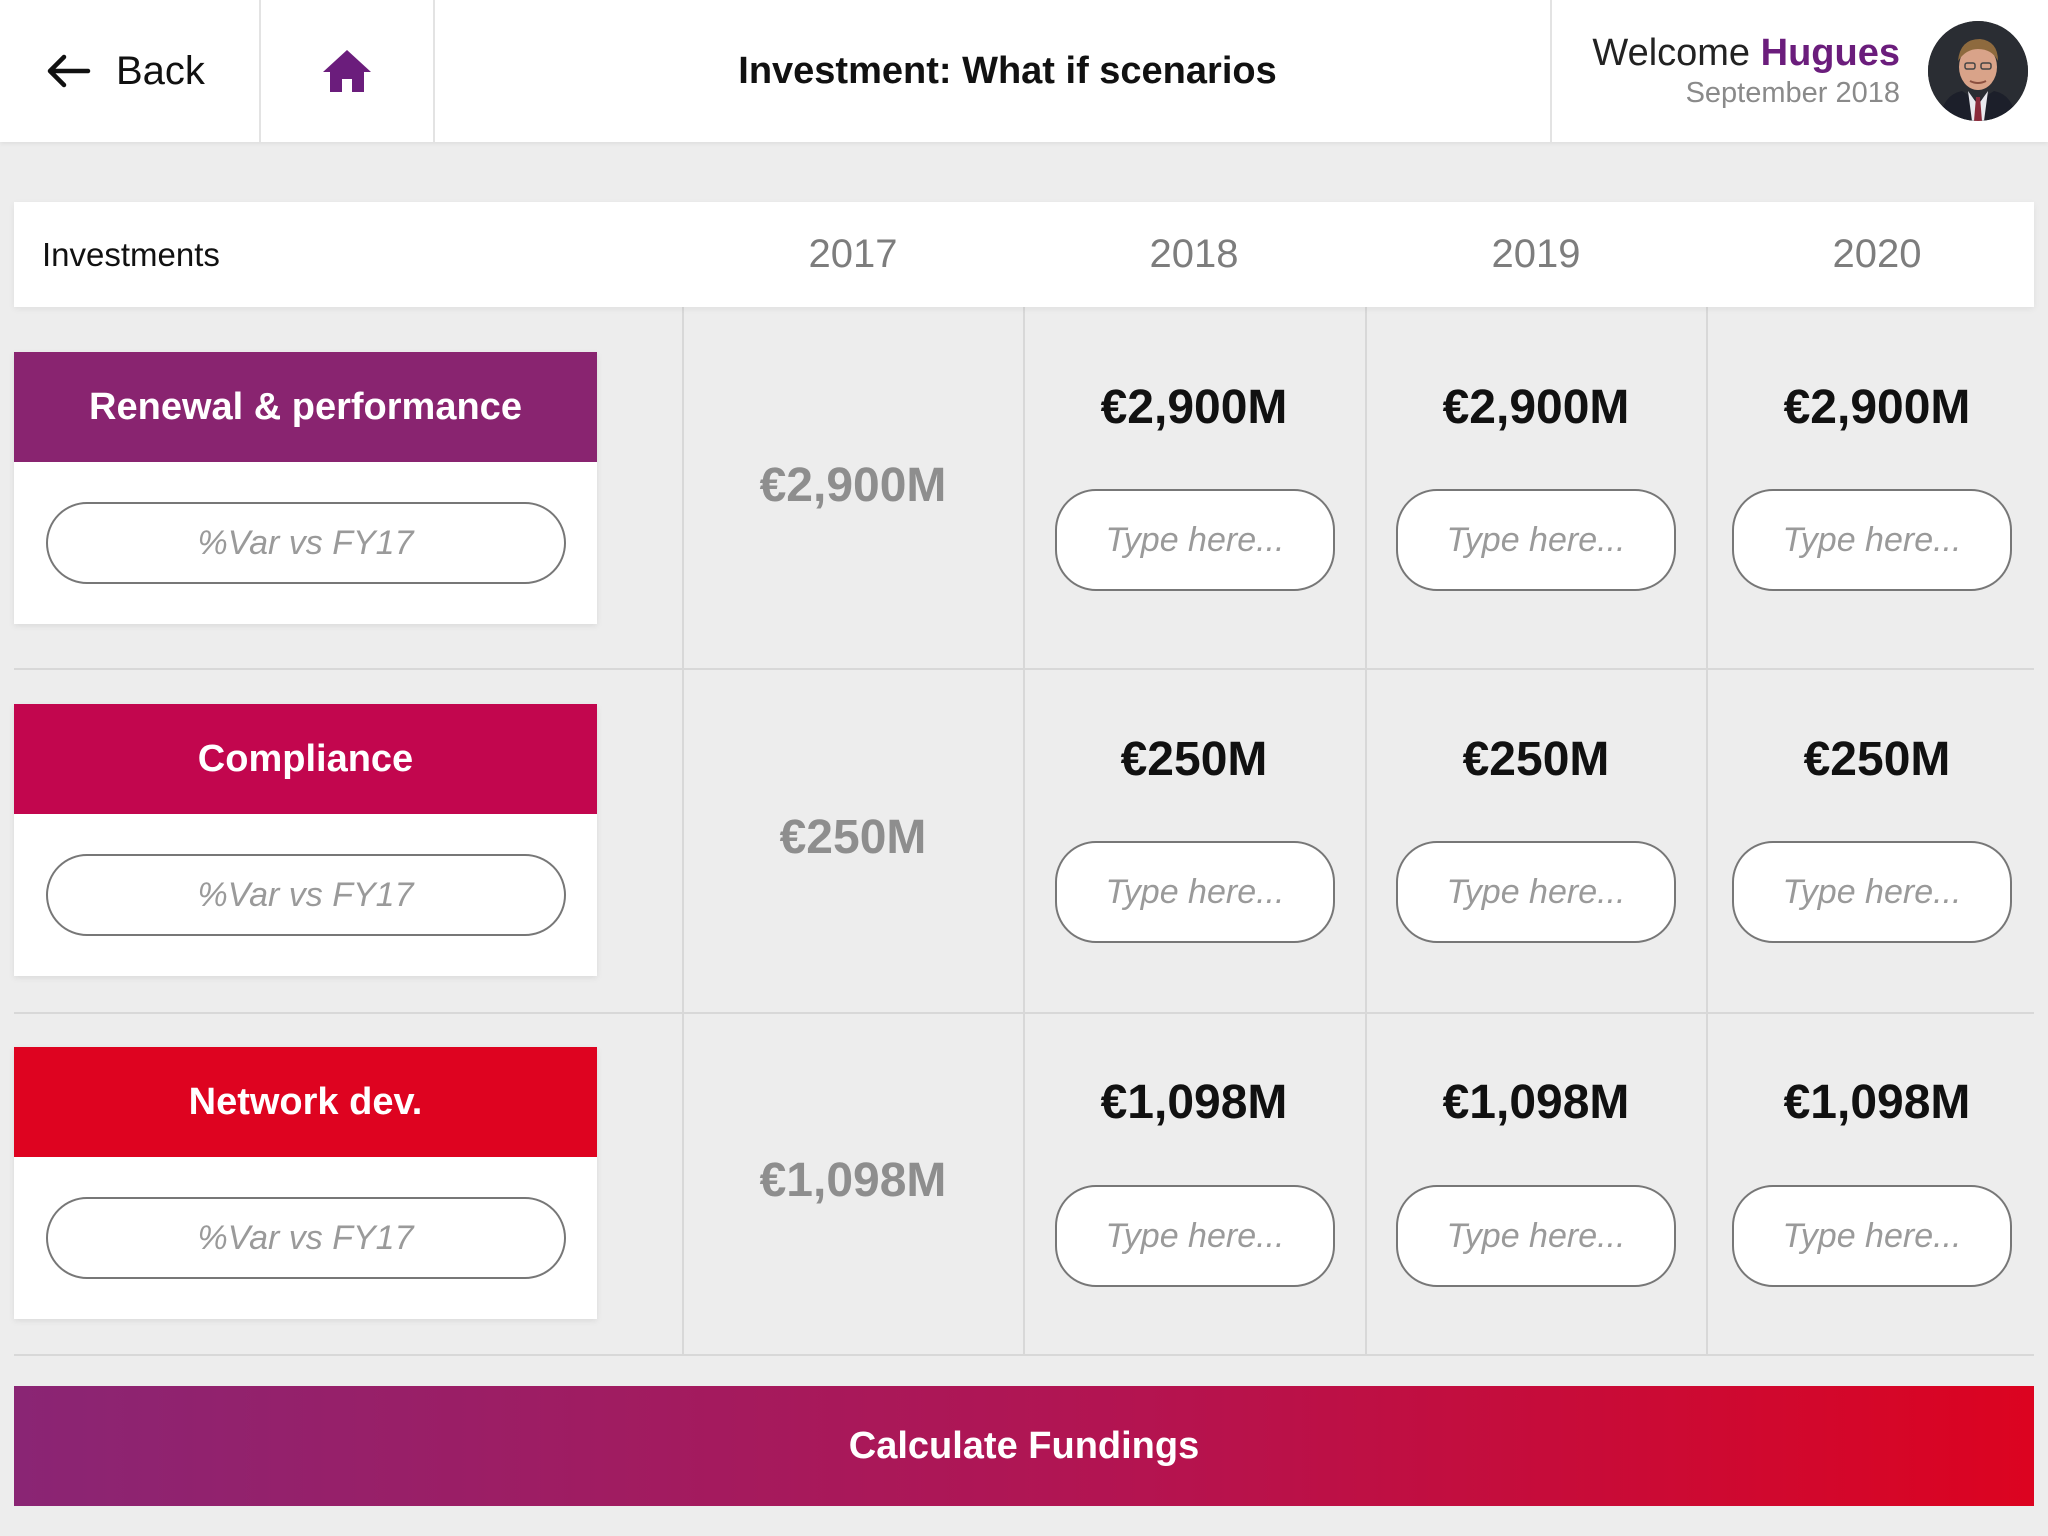 This screenshot has height=1536, width=2048. What do you see at coordinates (1194, 1102) in the screenshot?
I see `value-2018: €1,098M` at bounding box center [1194, 1102].